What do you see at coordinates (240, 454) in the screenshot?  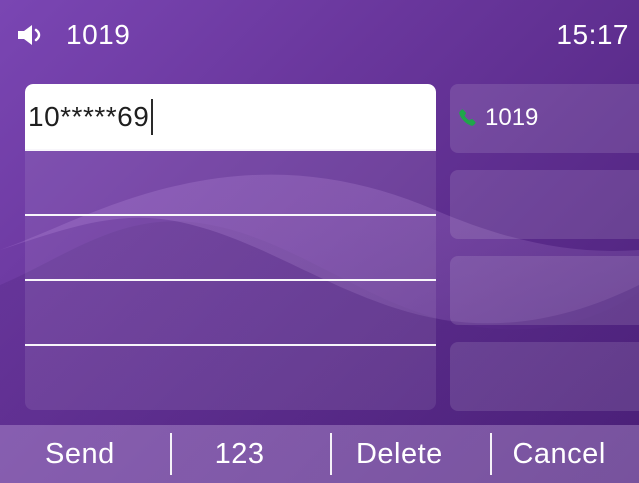 I see `numeric-mode-softkey: 123` at bounding box center [240, 454].